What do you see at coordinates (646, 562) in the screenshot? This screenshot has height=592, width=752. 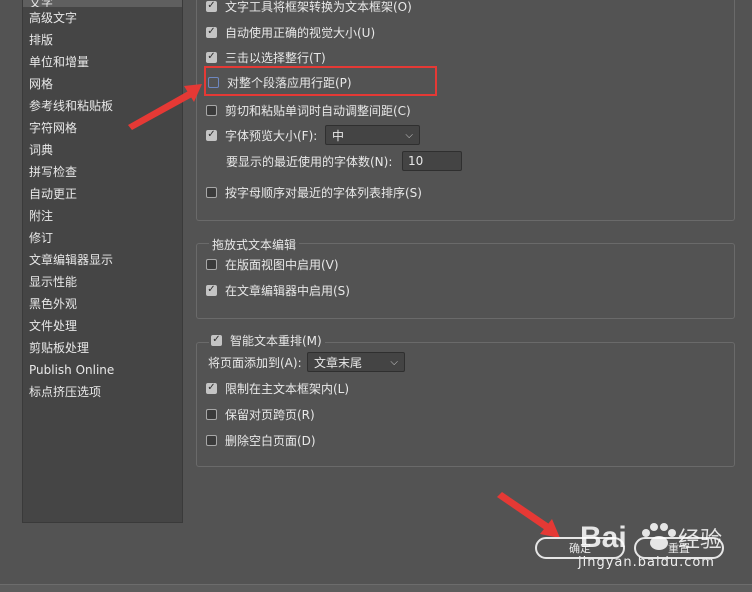 I see `watermark-url: jingyan.baidu.com` at bounding box center [646, 562].